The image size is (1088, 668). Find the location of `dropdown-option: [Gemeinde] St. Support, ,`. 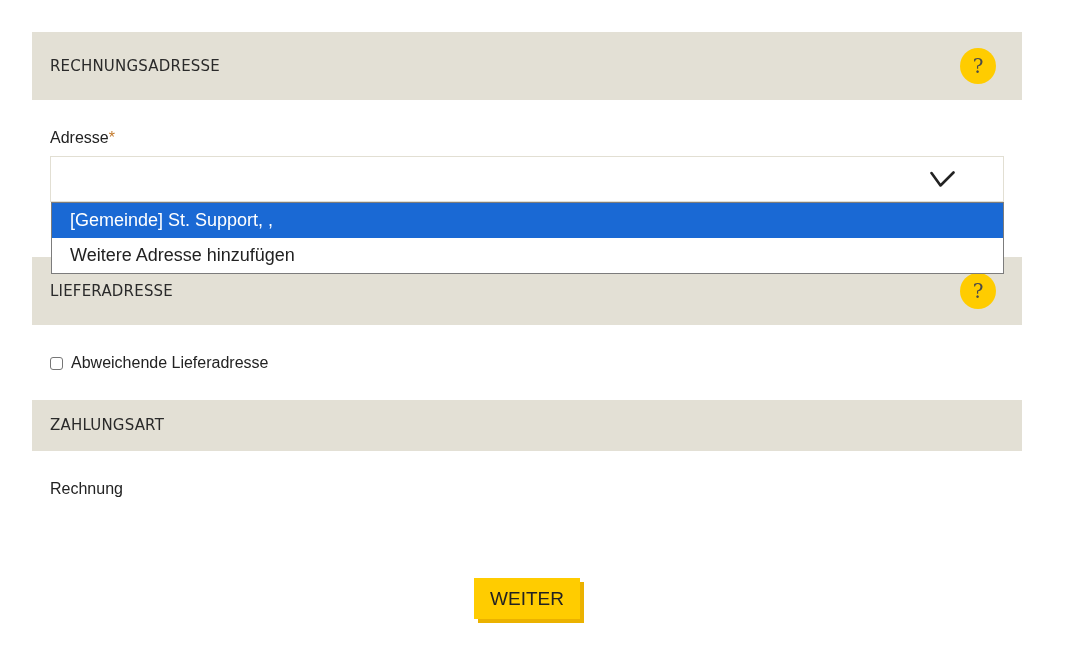

dropdown-option: [Gemeinde] St. Support, , is located at coordinates (527, 220).